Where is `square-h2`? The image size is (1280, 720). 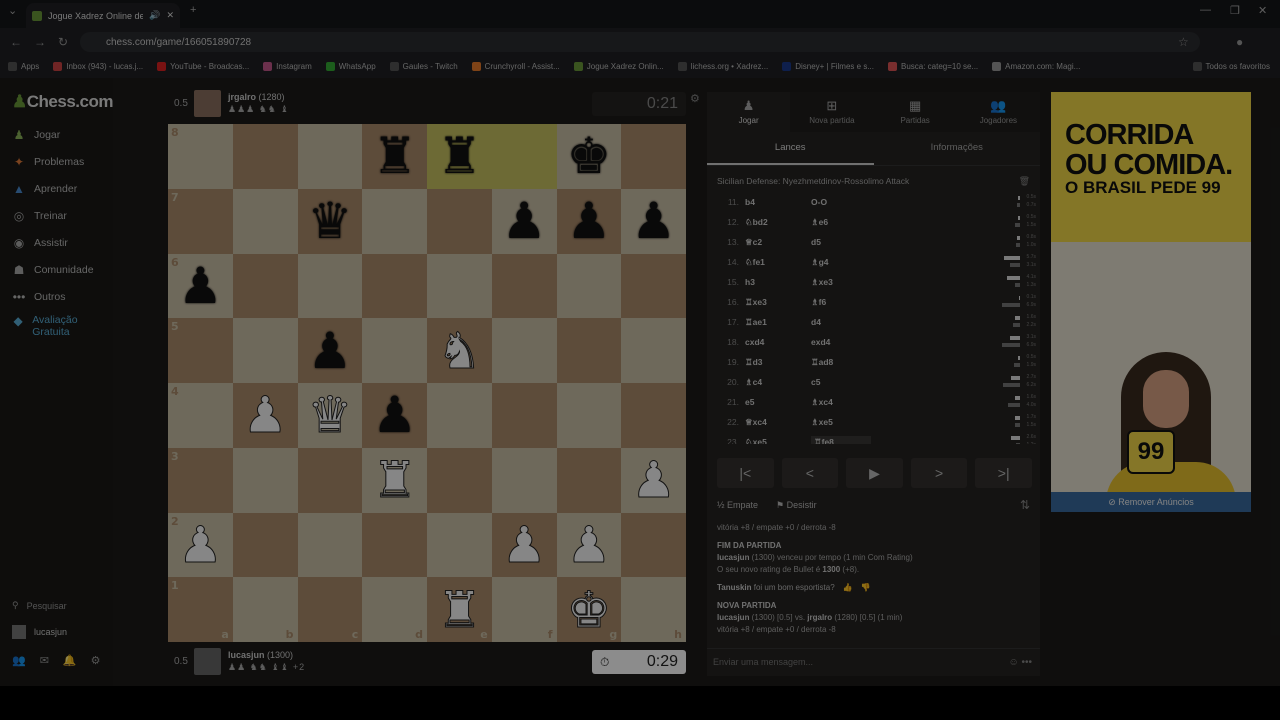 square-h2 is located at coordinates (653, 545).